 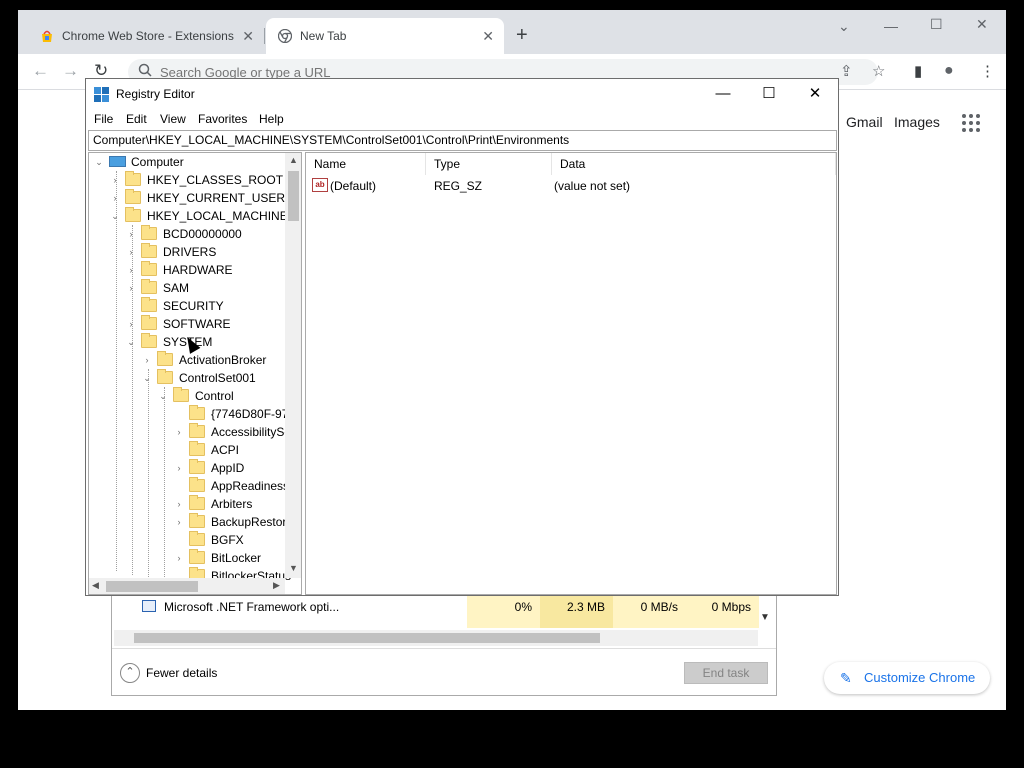 I want to click on fewer-details-label: Fewer details, so click(x=182, y=673).